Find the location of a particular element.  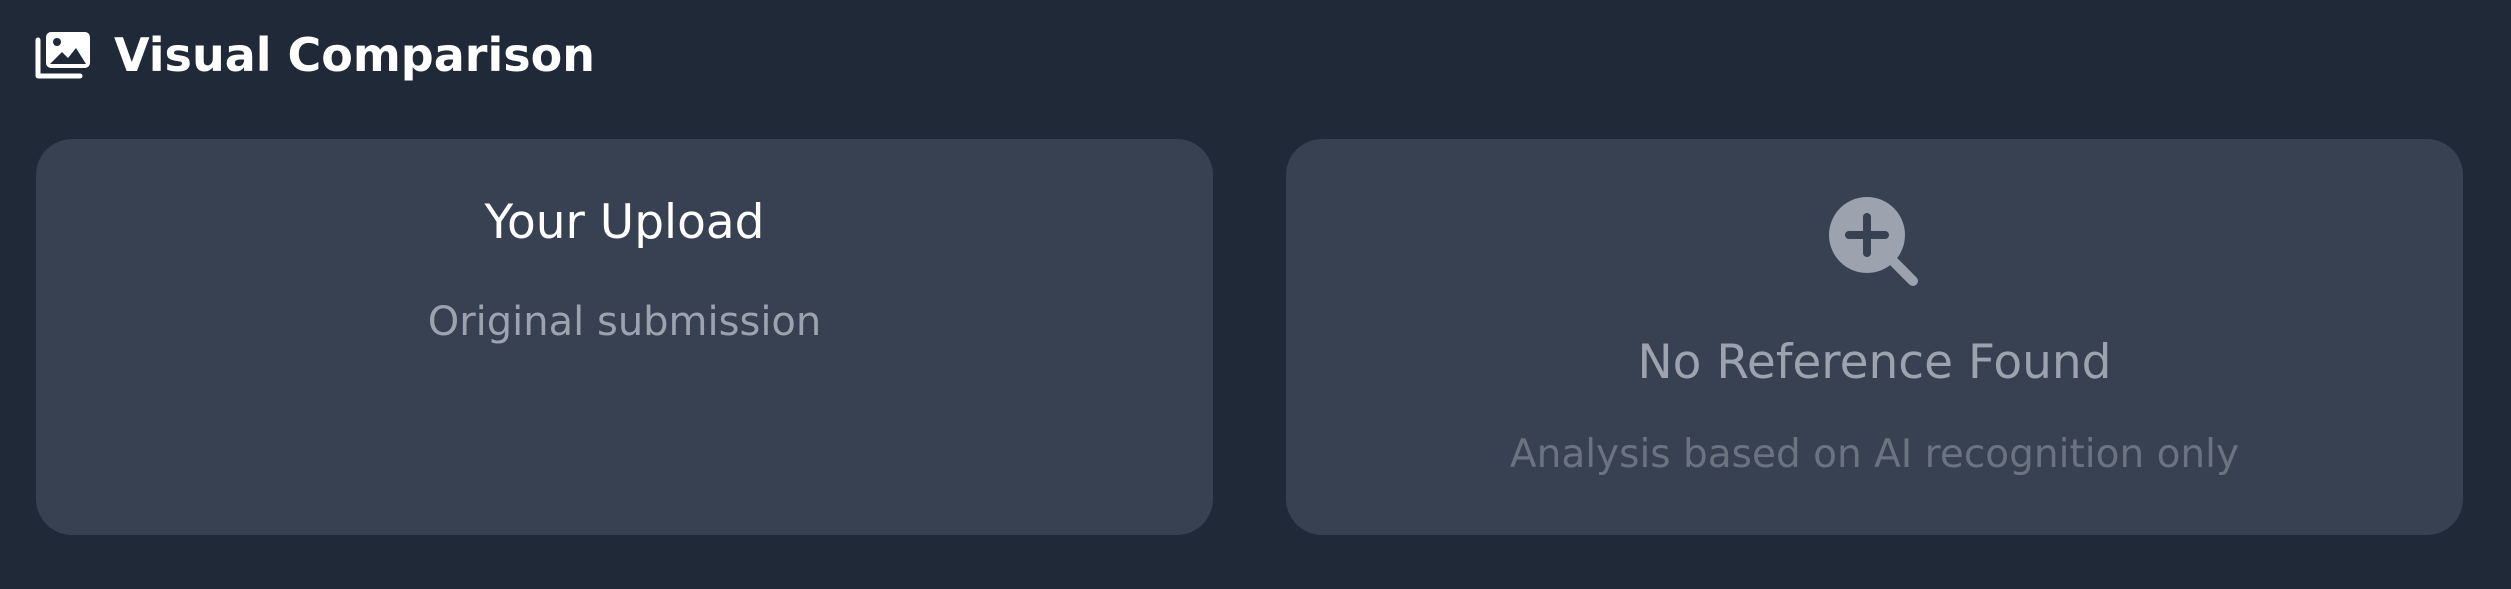

upload-card-subtitle: Original submission is located at coordinates (624, 322).